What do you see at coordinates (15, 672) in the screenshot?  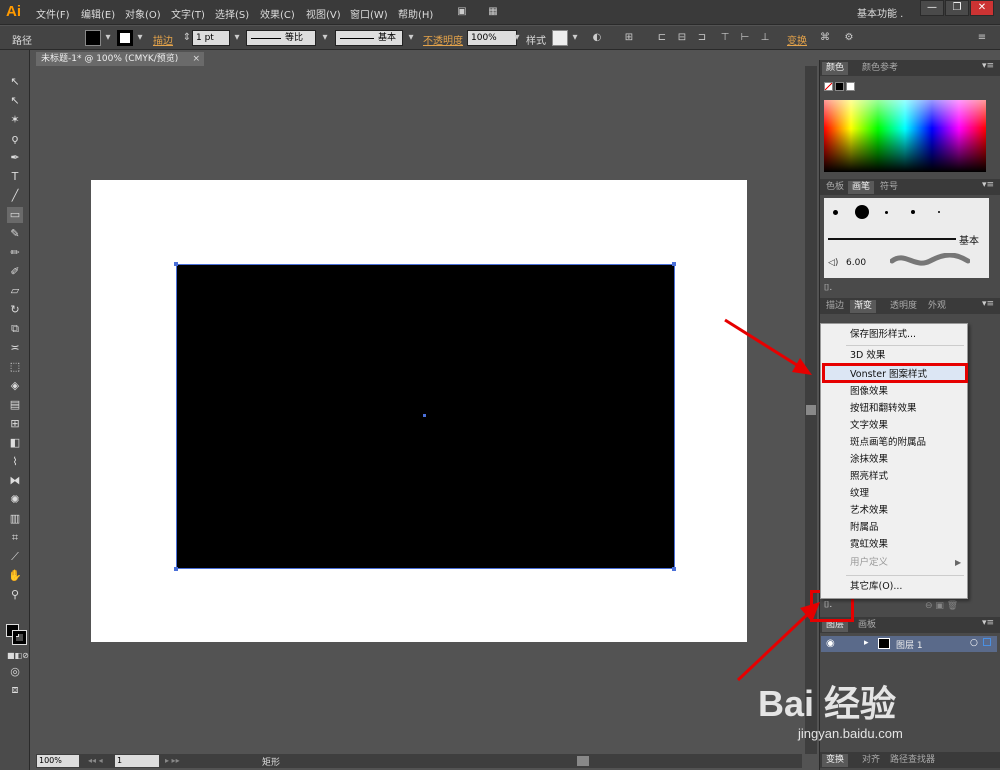 I see `drawing-mode-icon: ◎` at bounding box center [15, 672].